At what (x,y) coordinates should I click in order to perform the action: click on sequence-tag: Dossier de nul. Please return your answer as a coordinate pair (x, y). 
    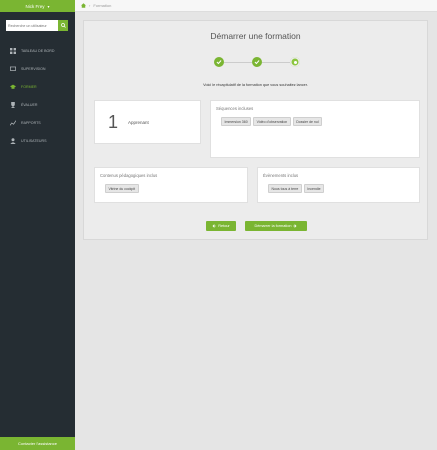
    Looking at the image, I should click on (307, 121).